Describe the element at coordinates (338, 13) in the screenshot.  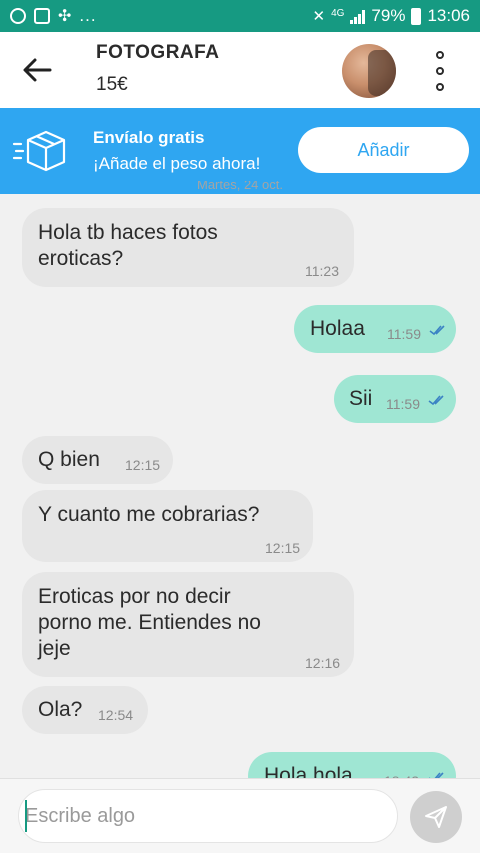
I see `network-type: 4G` at that location.